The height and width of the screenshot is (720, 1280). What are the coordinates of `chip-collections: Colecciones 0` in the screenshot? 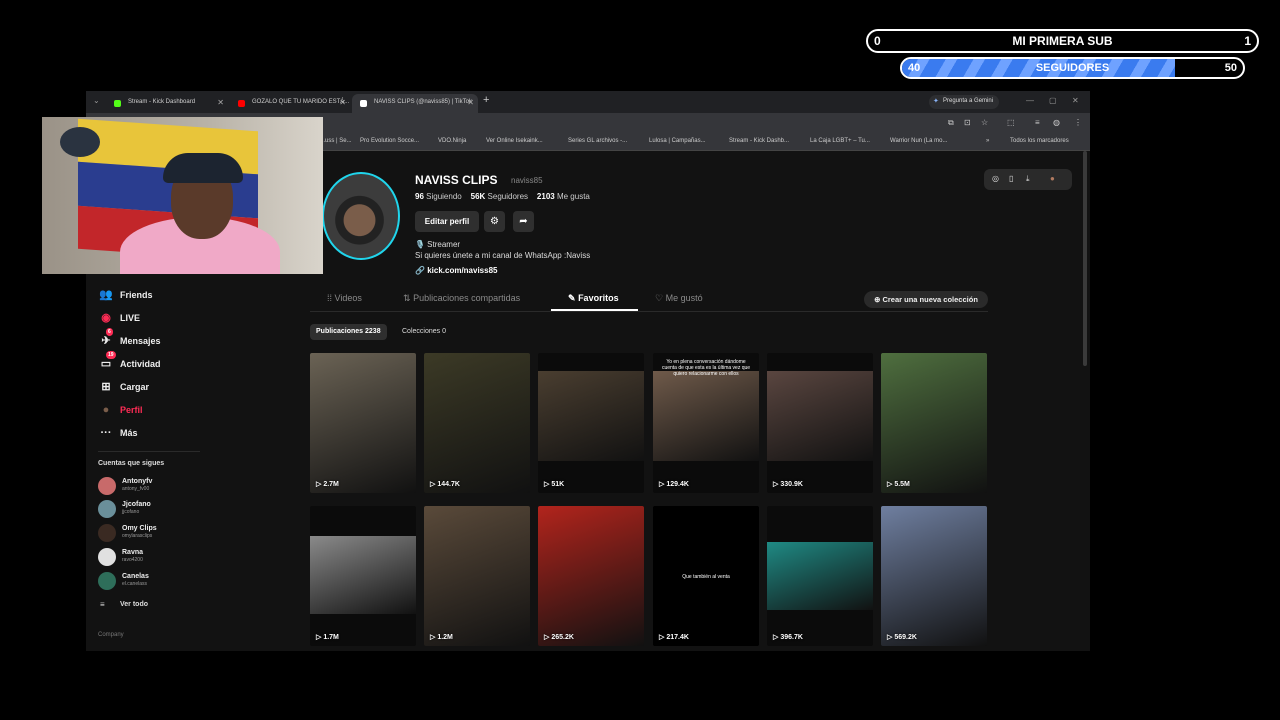 It's located at (424, 332).